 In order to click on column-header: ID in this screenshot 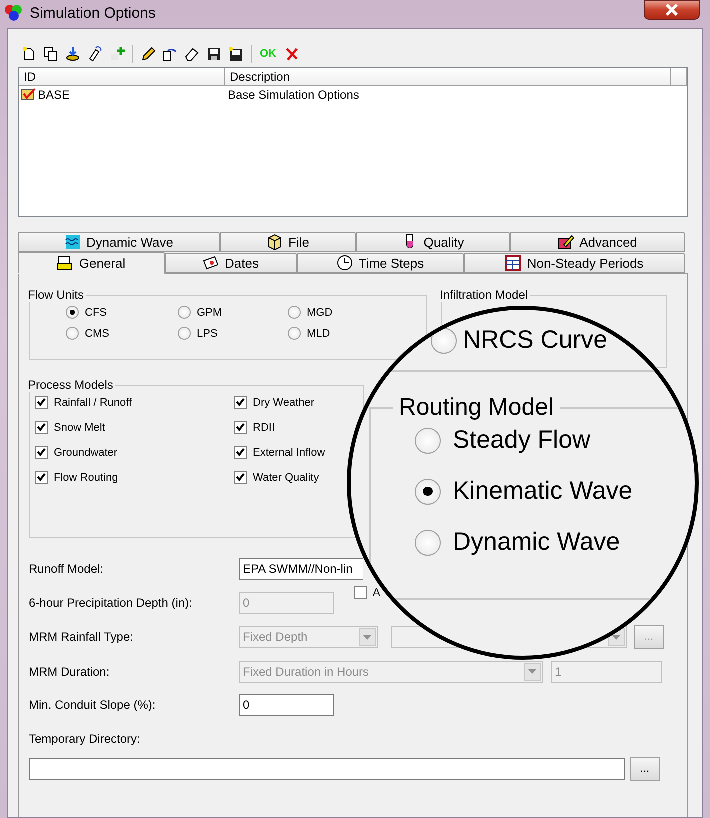, I will do `click(122, 77)`.